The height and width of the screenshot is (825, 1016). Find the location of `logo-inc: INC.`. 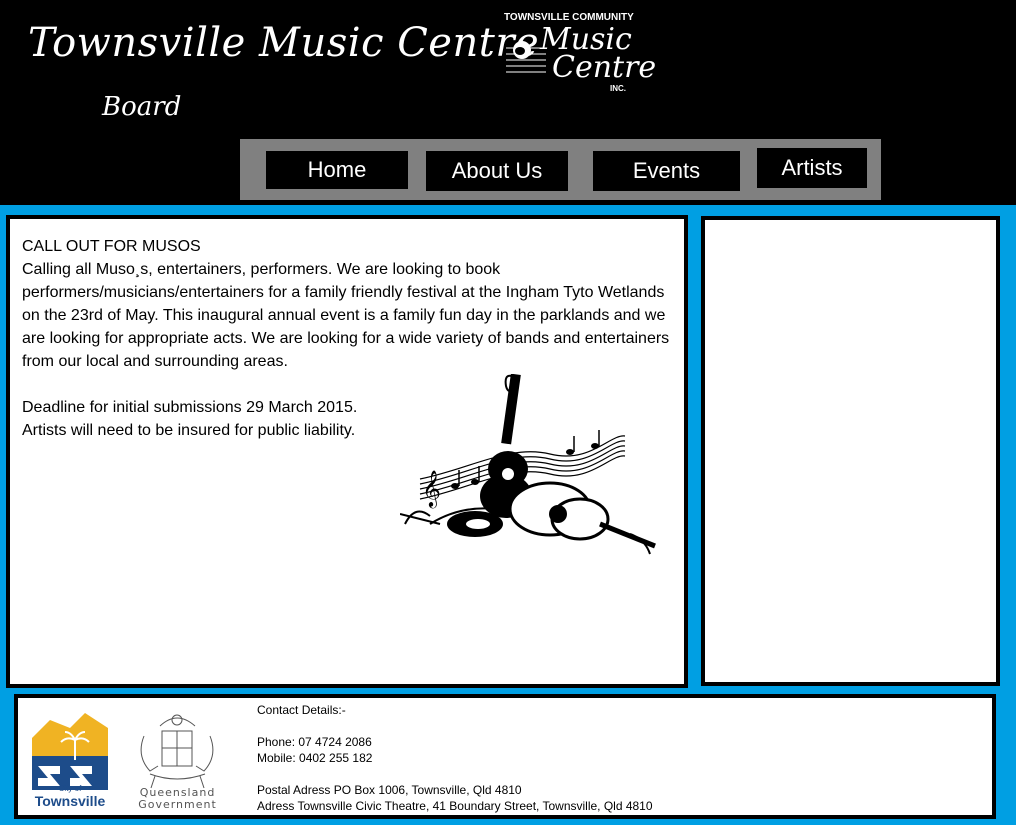

logo-inc: INC. is located at coordinates (618, 88).